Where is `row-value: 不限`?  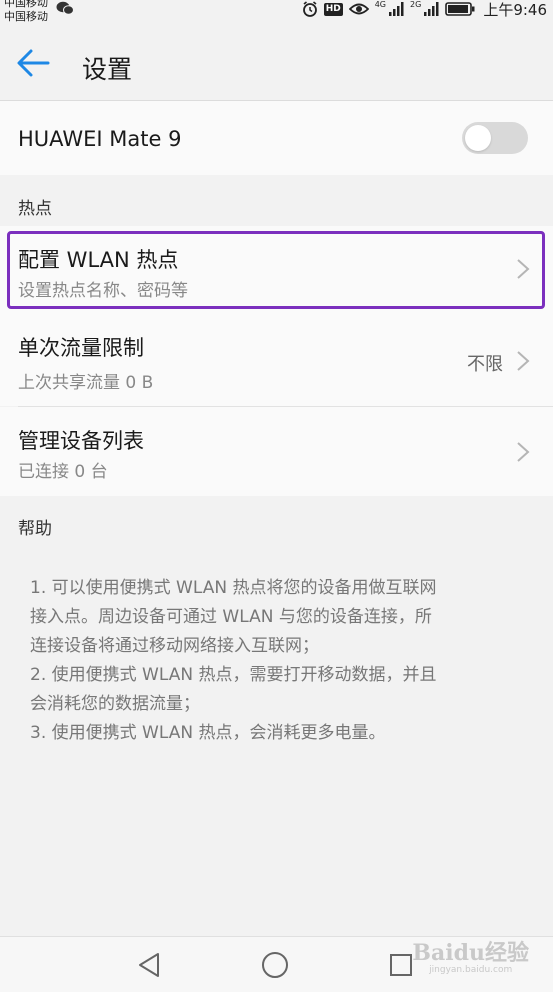
row-value: 不限 is located at coordinates (485, 364).